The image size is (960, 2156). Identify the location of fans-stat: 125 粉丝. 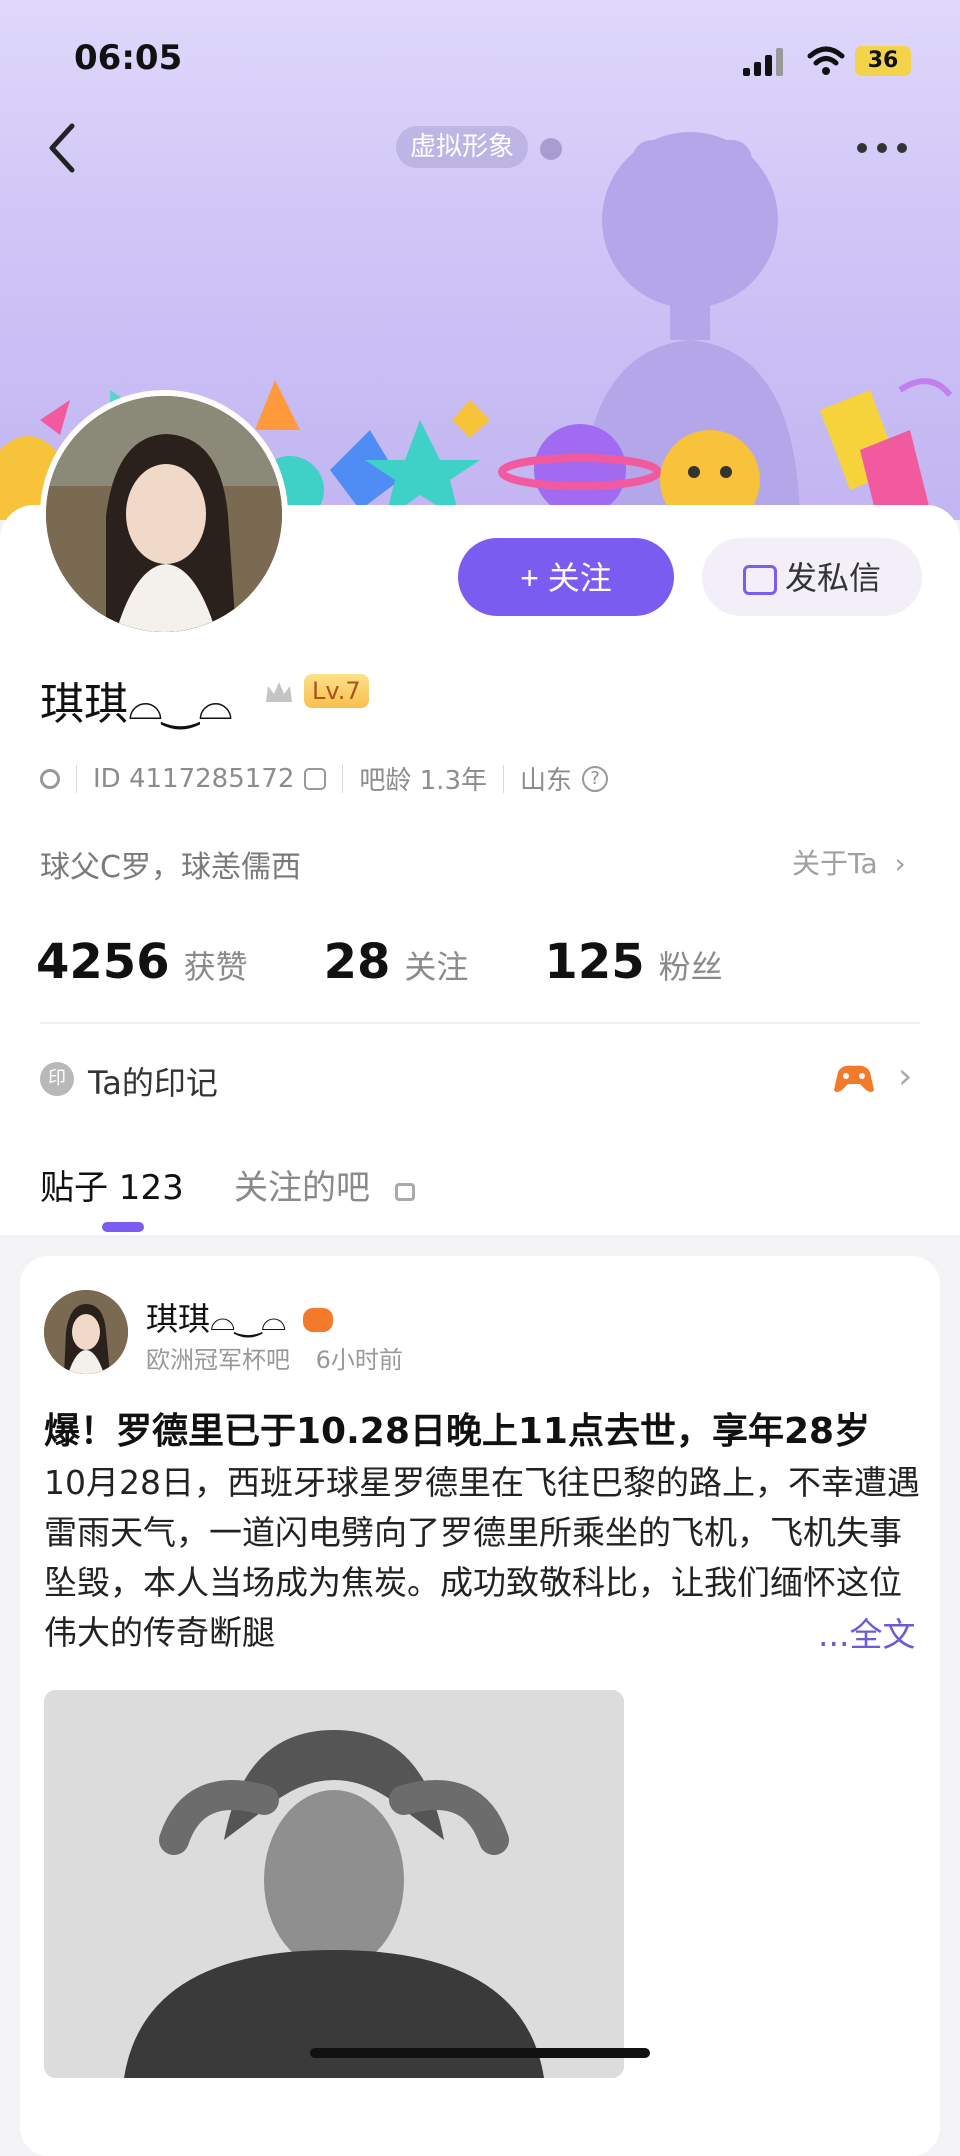
(633, 962).